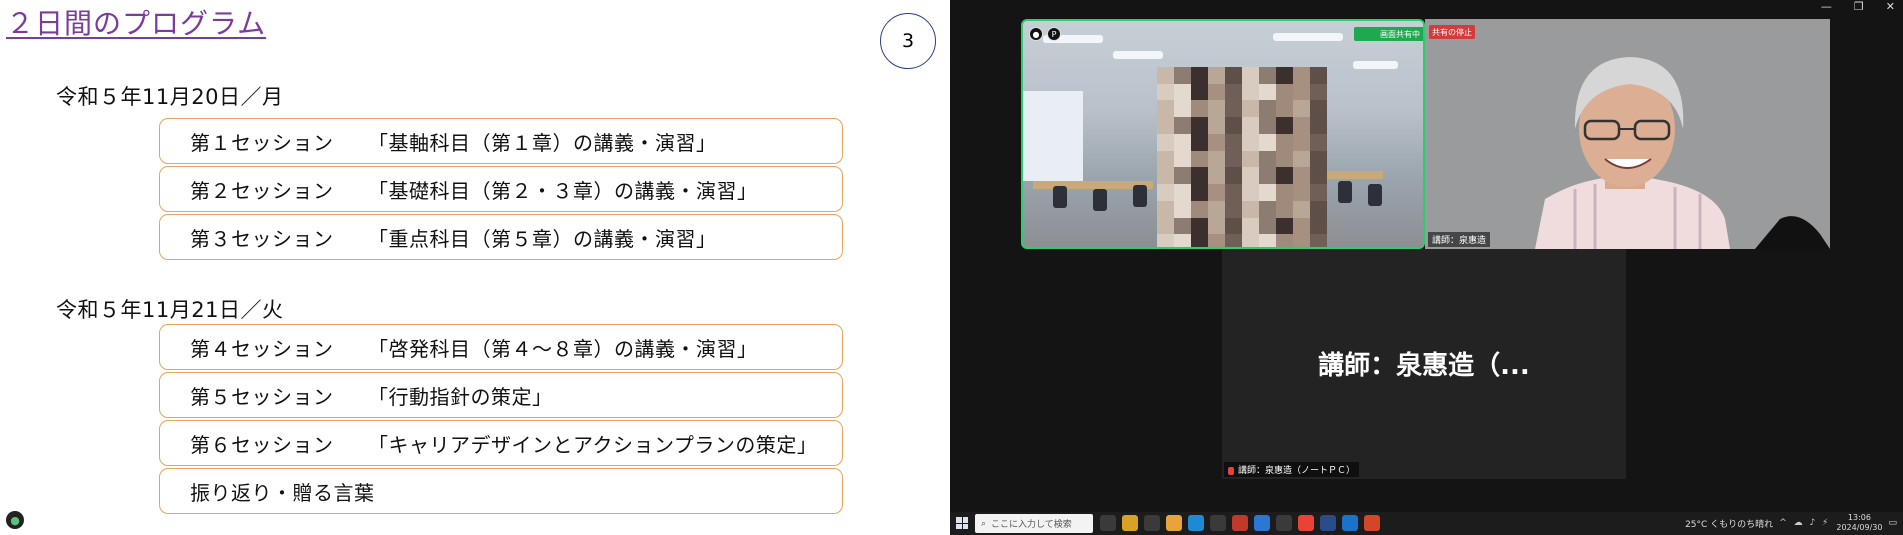 Image resolution: width=1903 pixels, height=535 pixels. What do you see at coordinates (1729, 523) in the screenshot?
I see `weather-widget: 25°C くもりのち晴れ` at bounding box center [1729, 523].